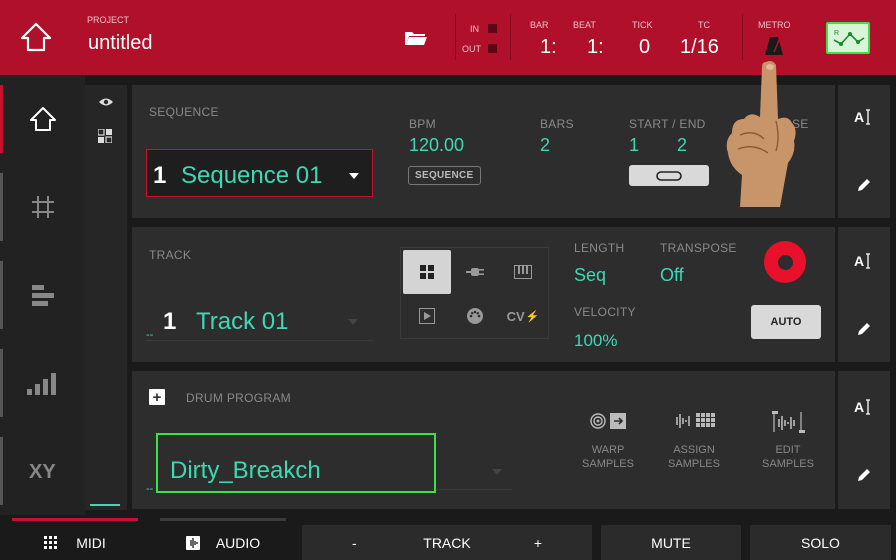 The width and height of the screenshot is (896, 560). I want to click on plus-icon: +, so click(157, 397).